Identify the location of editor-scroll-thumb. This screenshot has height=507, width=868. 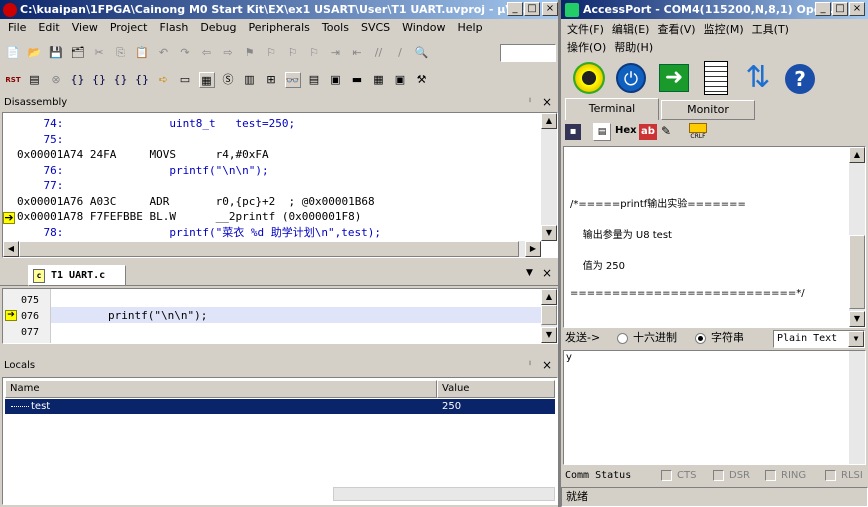
(549, 315).